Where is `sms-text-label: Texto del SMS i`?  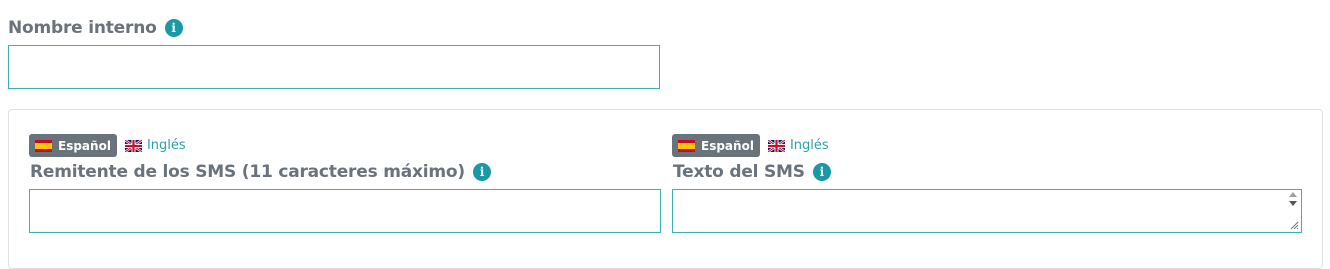
sms-text-label: Texto del SMS i is located at coordinates (752, 172).